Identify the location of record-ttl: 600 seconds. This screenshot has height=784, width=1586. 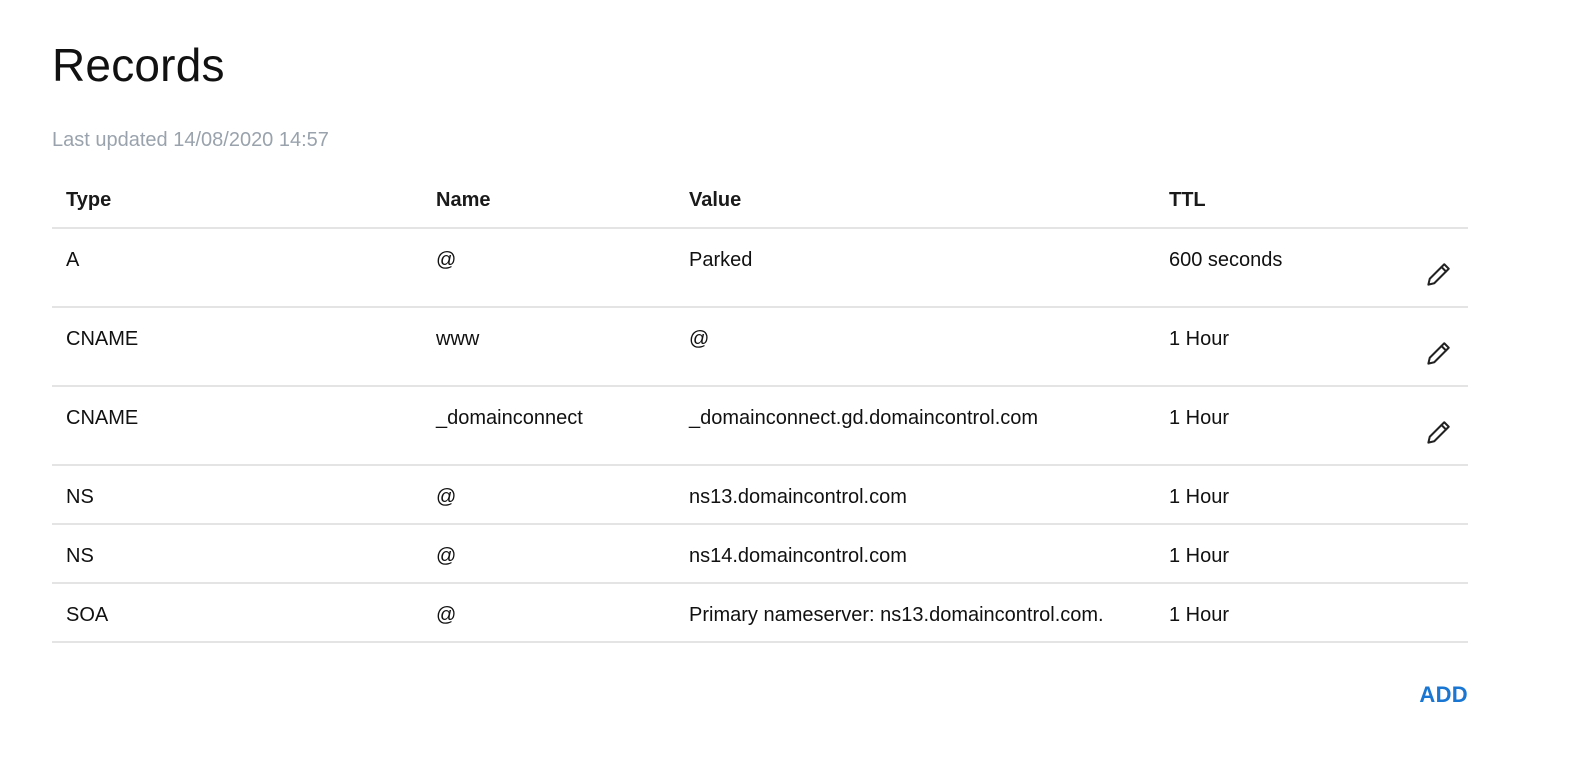
(1226, 260).